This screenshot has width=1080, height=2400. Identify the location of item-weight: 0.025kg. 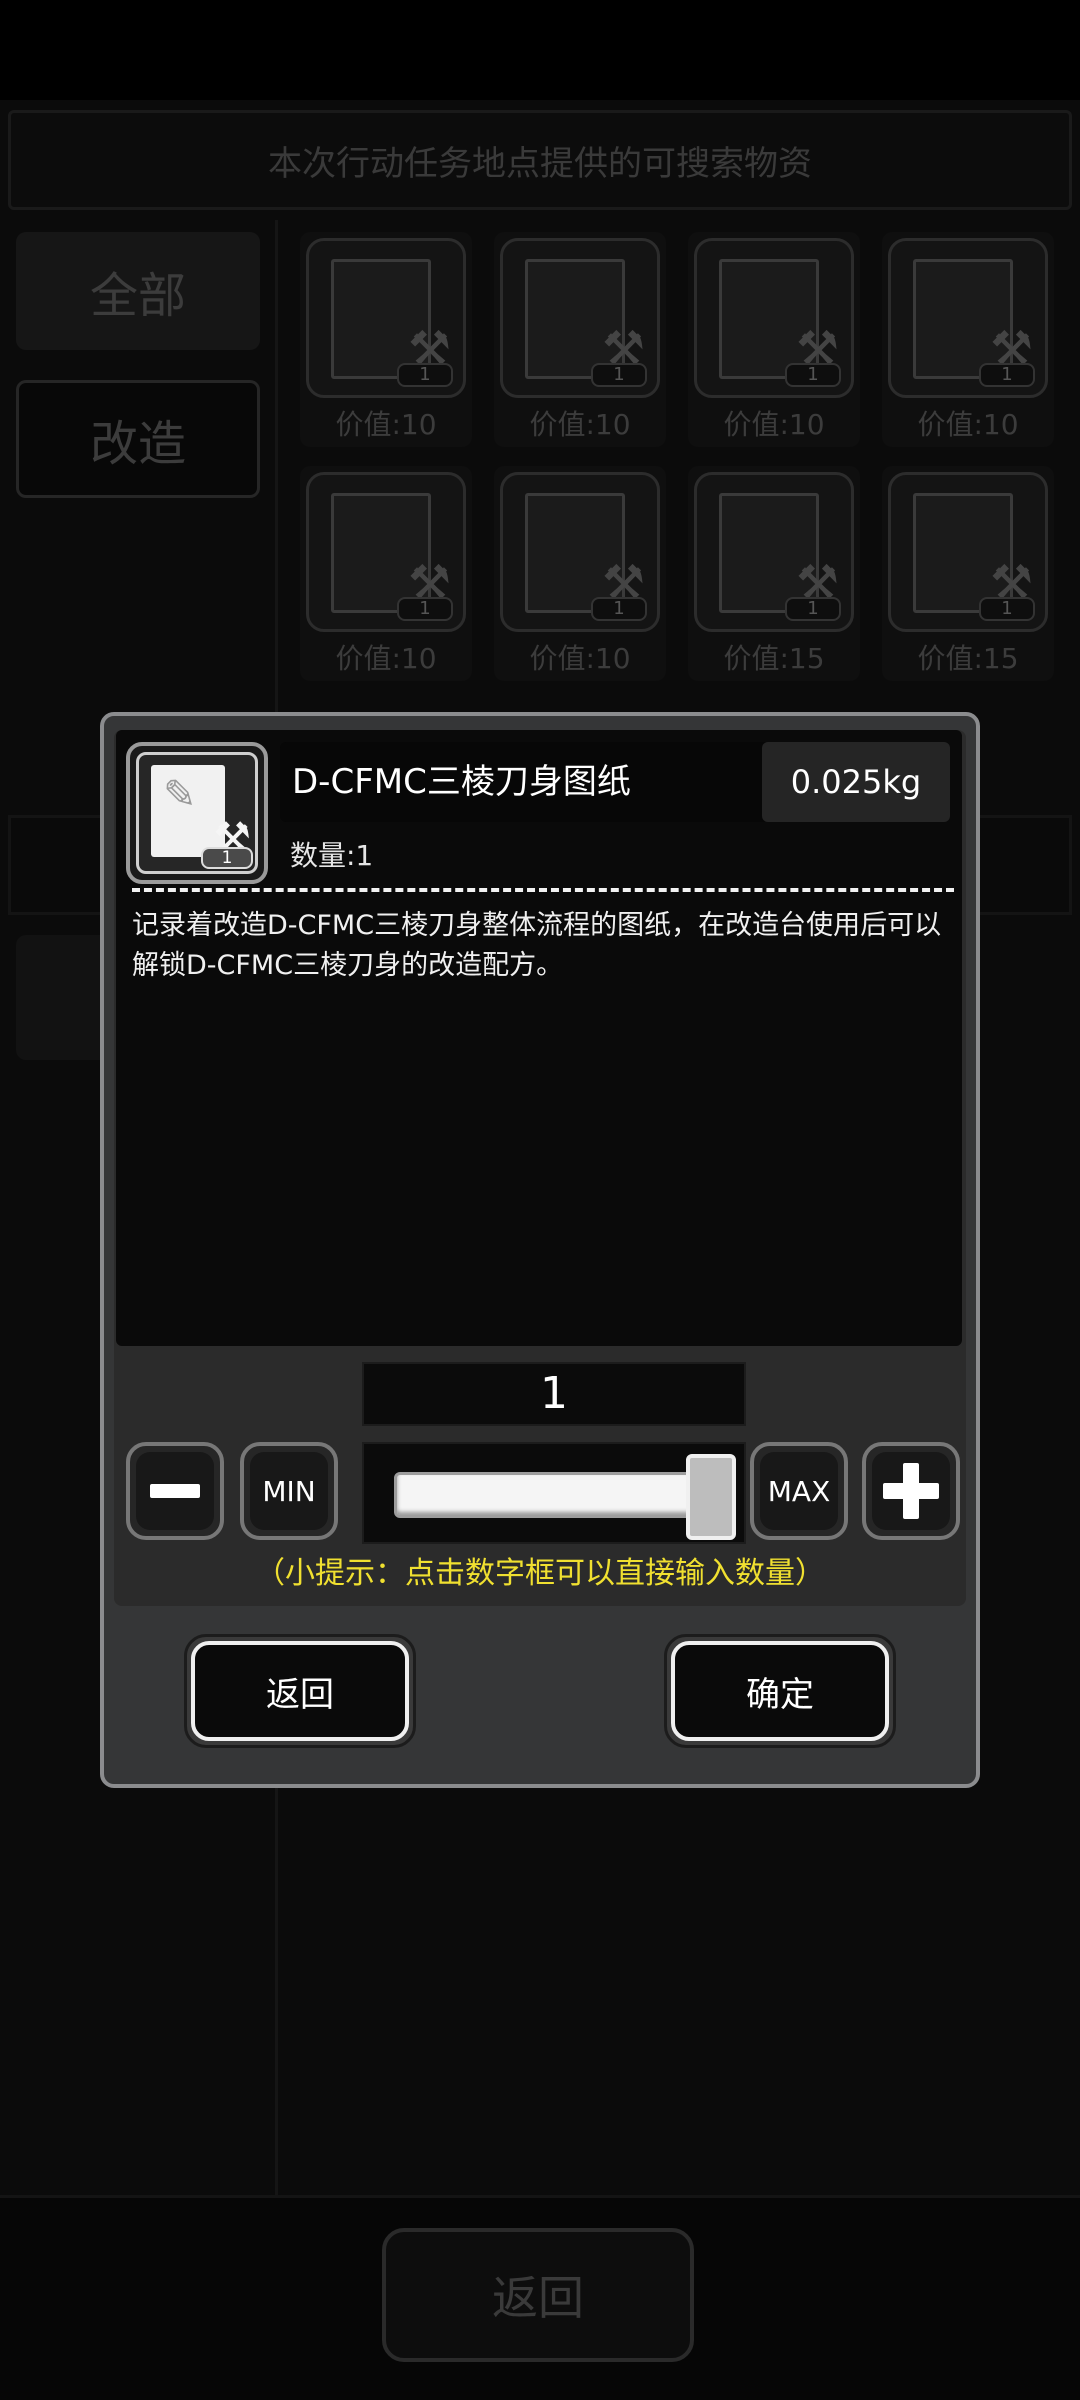
(856, 782).